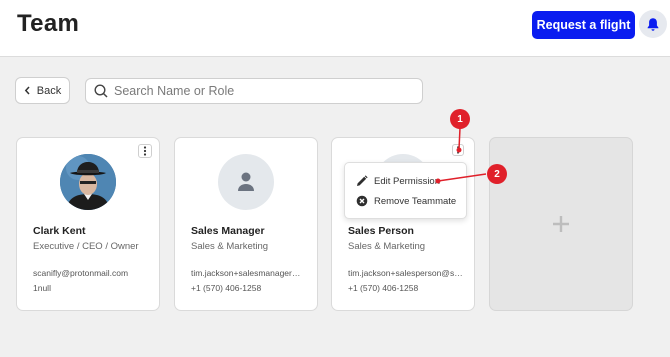 This screenshot has width=670, height=357. Describe the element at coordinates (497, 174) in the screenshot. I see `annotation-marker-2: 2` at that location.